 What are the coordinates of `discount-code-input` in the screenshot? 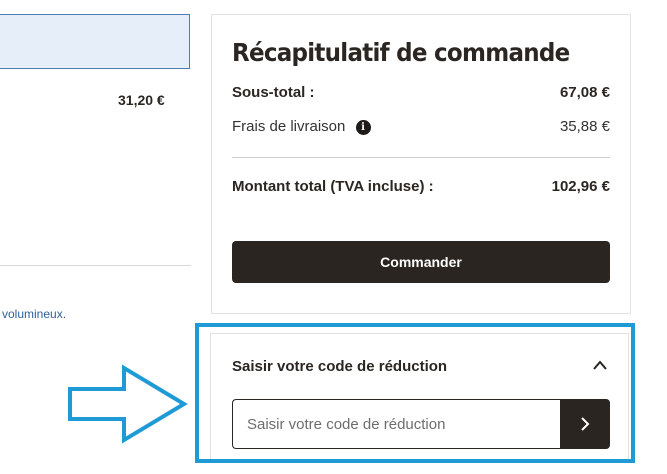 It's located at (397, 424).